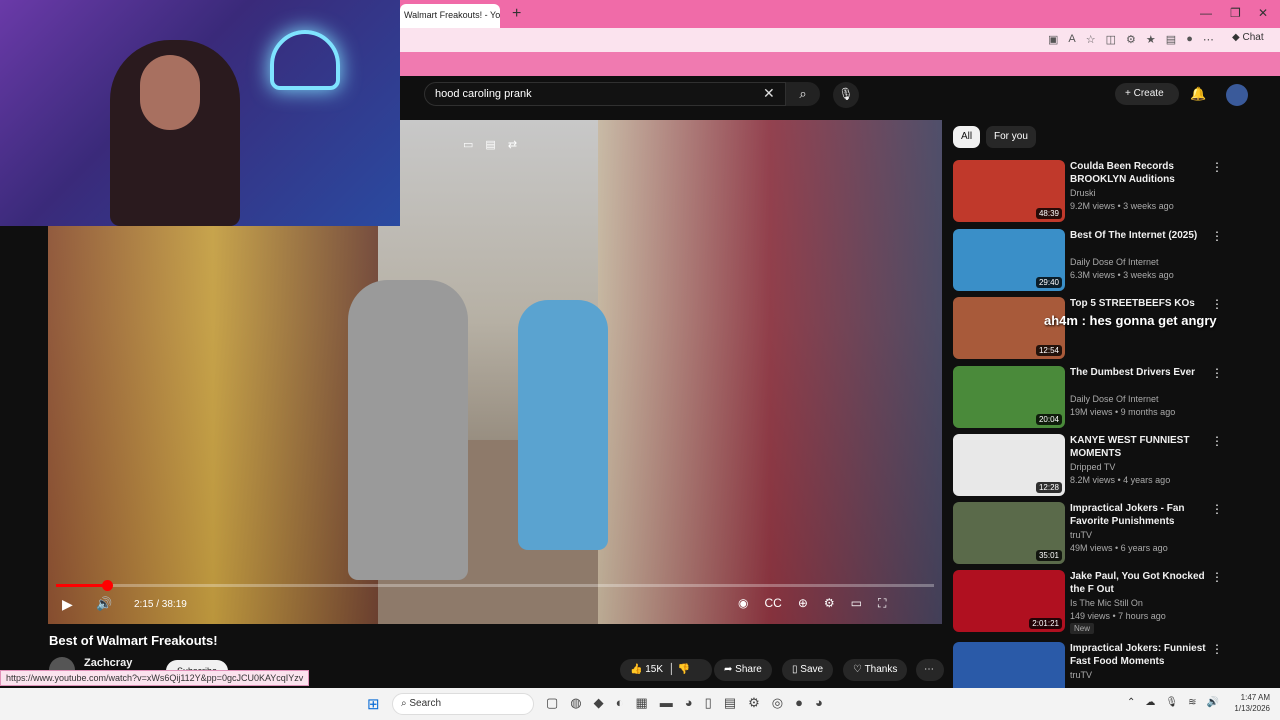  I want to click on cloud-icon: ☁, so click(1150, 702).